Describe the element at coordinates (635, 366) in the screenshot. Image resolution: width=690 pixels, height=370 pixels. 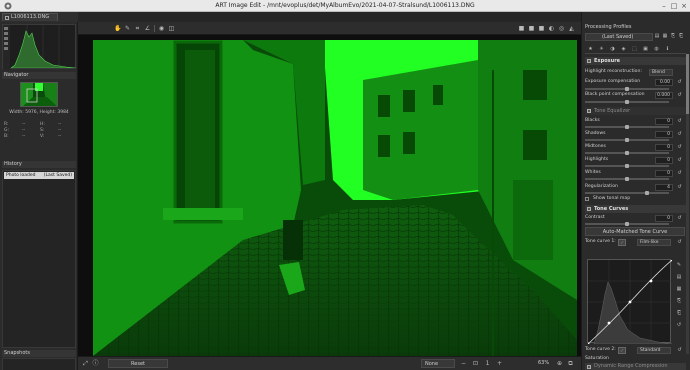
I see `dynamic-range-section-header: Dynamic Range Compression` at that location.